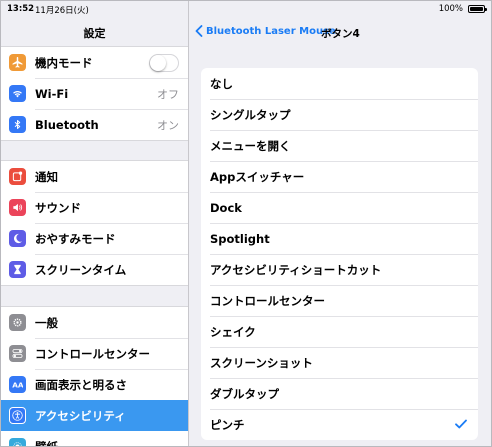  I want to click on gear-icon, so click(17, 322).